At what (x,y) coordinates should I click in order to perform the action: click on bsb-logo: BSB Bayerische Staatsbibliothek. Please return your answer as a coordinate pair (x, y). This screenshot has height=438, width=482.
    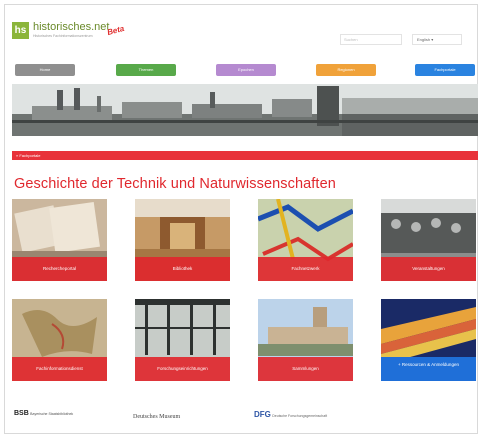
    Looking at the image, I should click on (43, 413).